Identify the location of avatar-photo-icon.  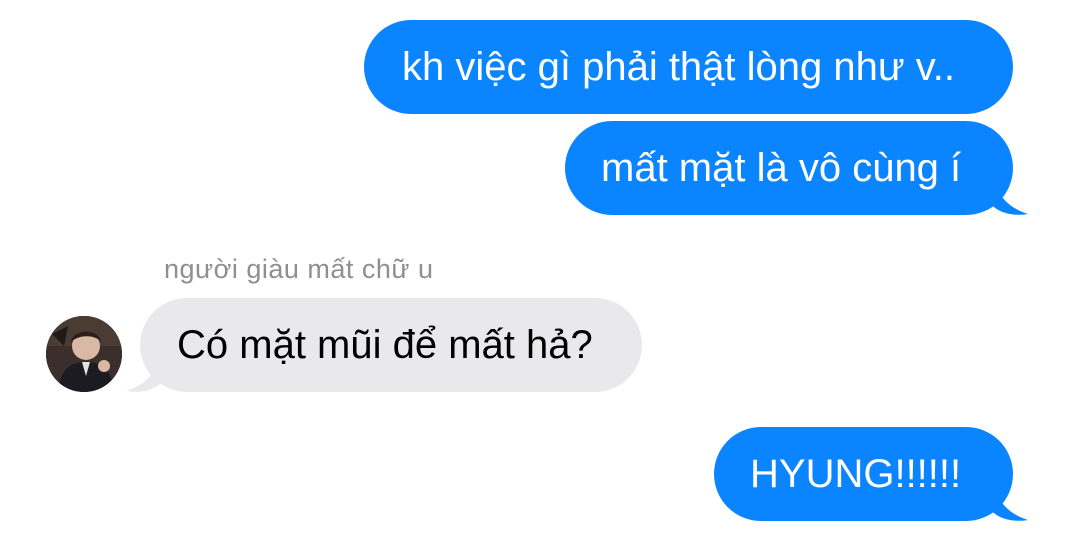
(84, 354).